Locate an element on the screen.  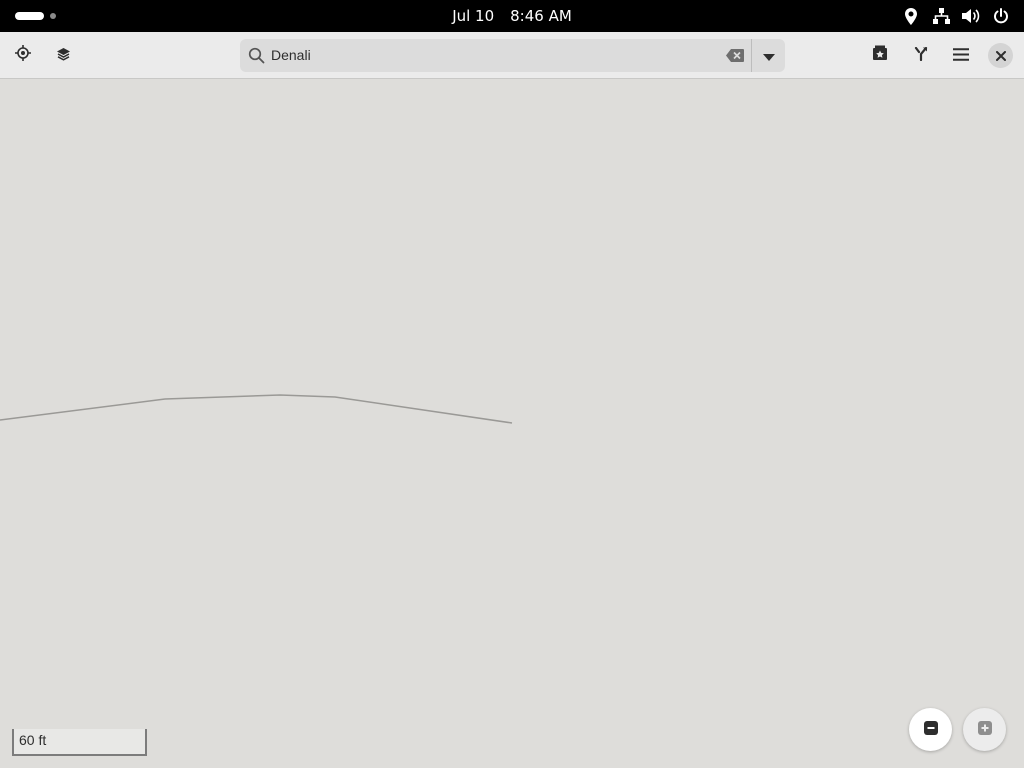
favorites-icon is located at coordinates (880, 55).